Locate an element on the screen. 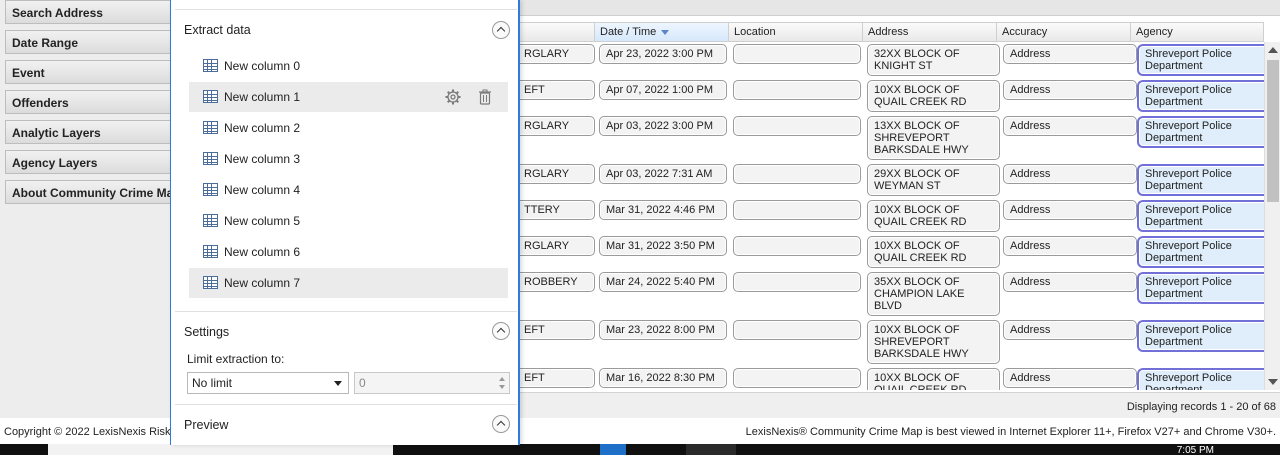 Image resolution: width=1280 pixels, height=455 pixels. limit-number-placeholder: 0 is located at coordinates (362, 383).